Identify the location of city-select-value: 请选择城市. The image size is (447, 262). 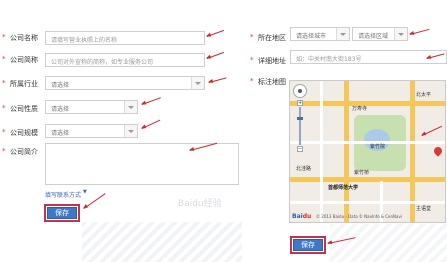
(311, 36).